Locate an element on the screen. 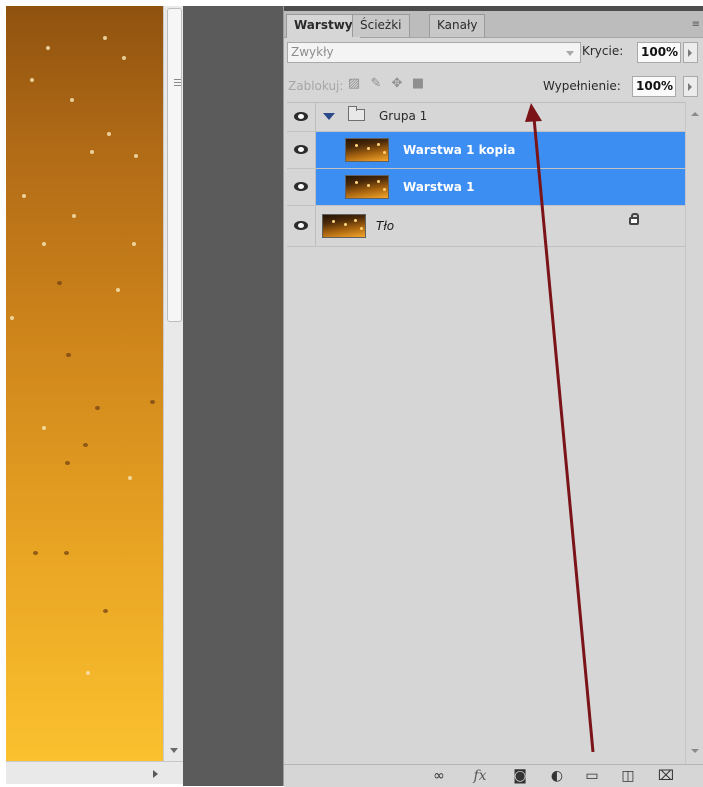 The height and width of the screenshot is (787, 703). layers-bottom-toolbar: ∞ fx ◙ ◐ ▭ ◫ ⌧ is located at coordinates (493, 775).